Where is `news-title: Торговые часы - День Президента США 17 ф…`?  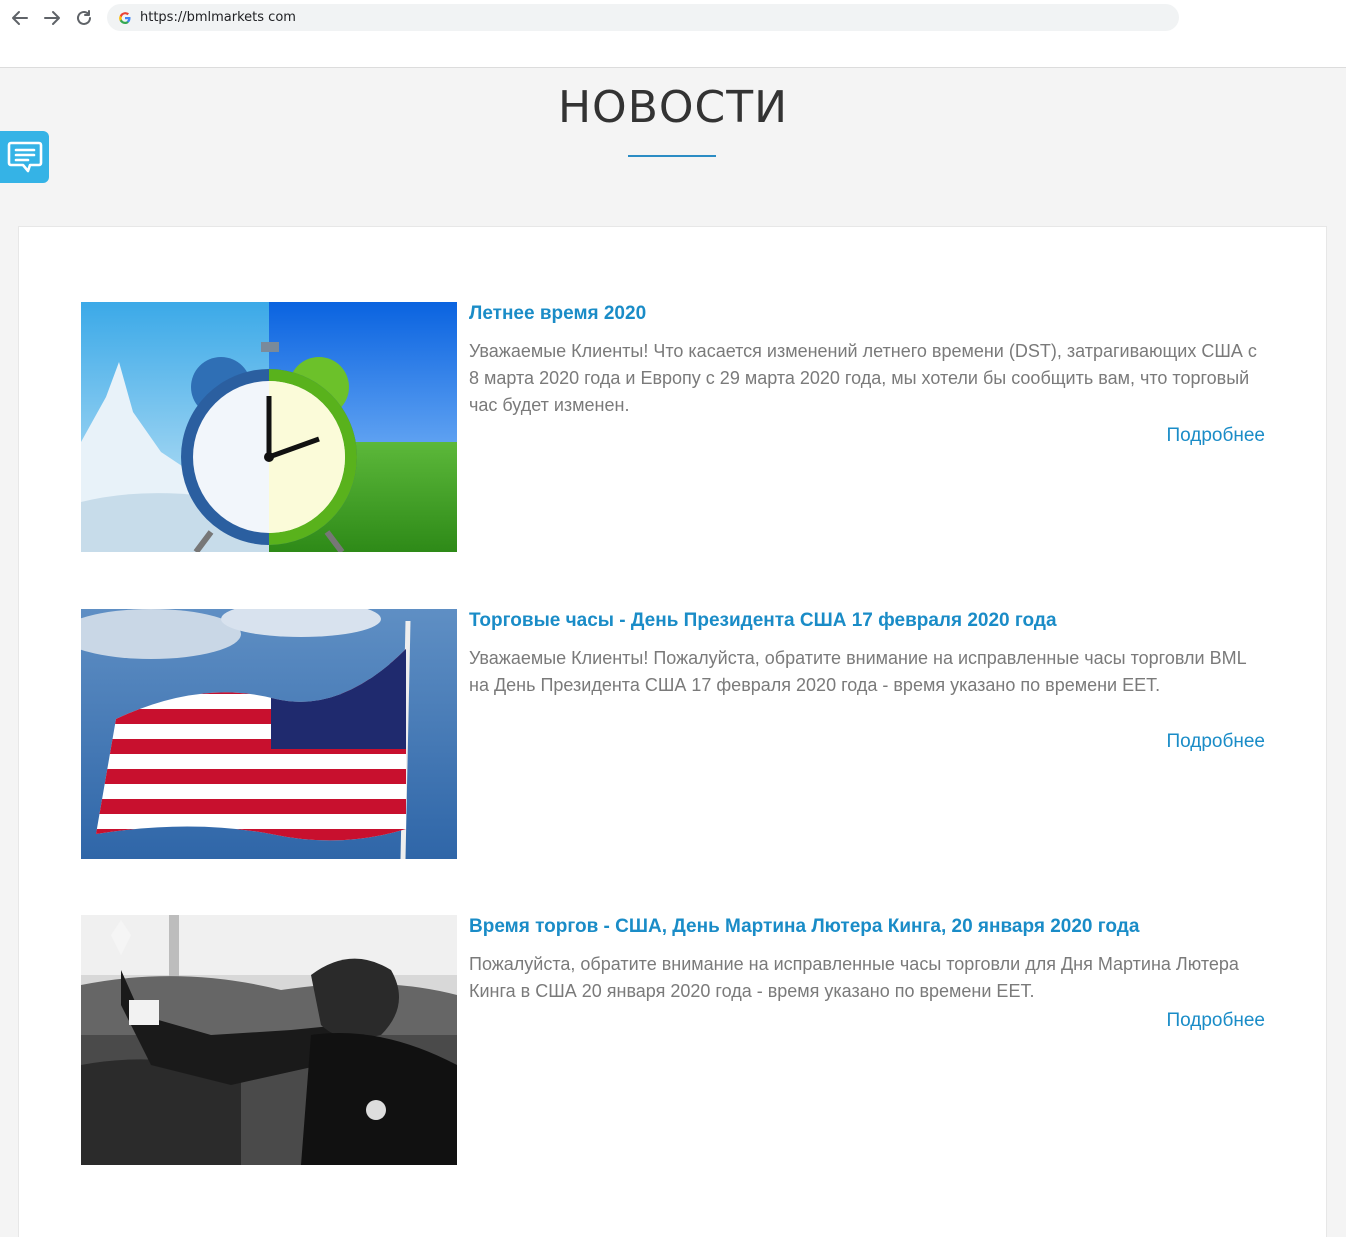 news-title: Торговые часы - День Президента США 17 ф… is located at coordinates (763, 621).